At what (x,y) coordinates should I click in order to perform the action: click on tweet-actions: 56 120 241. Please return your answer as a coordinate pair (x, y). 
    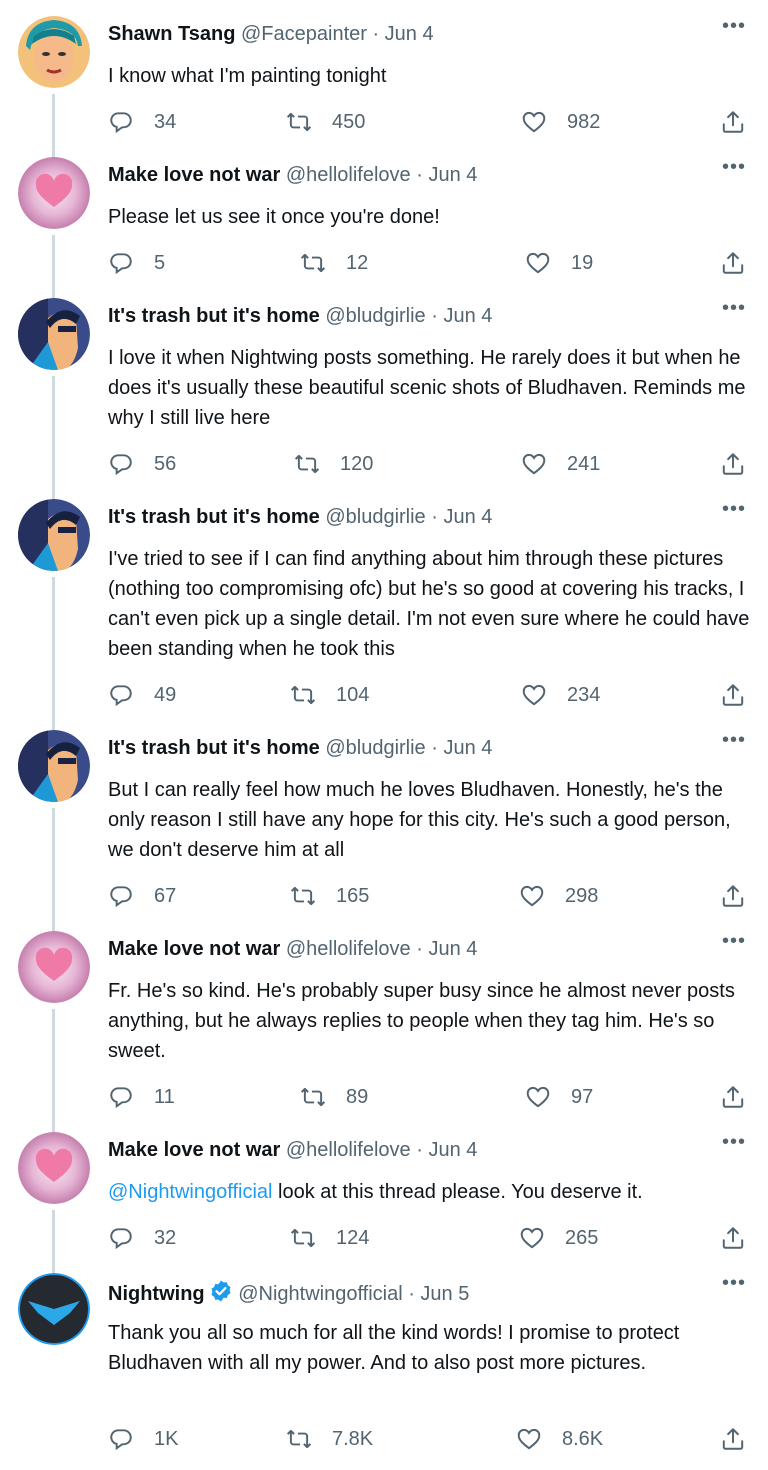
    Looking at the image, I should click on (428, 464).